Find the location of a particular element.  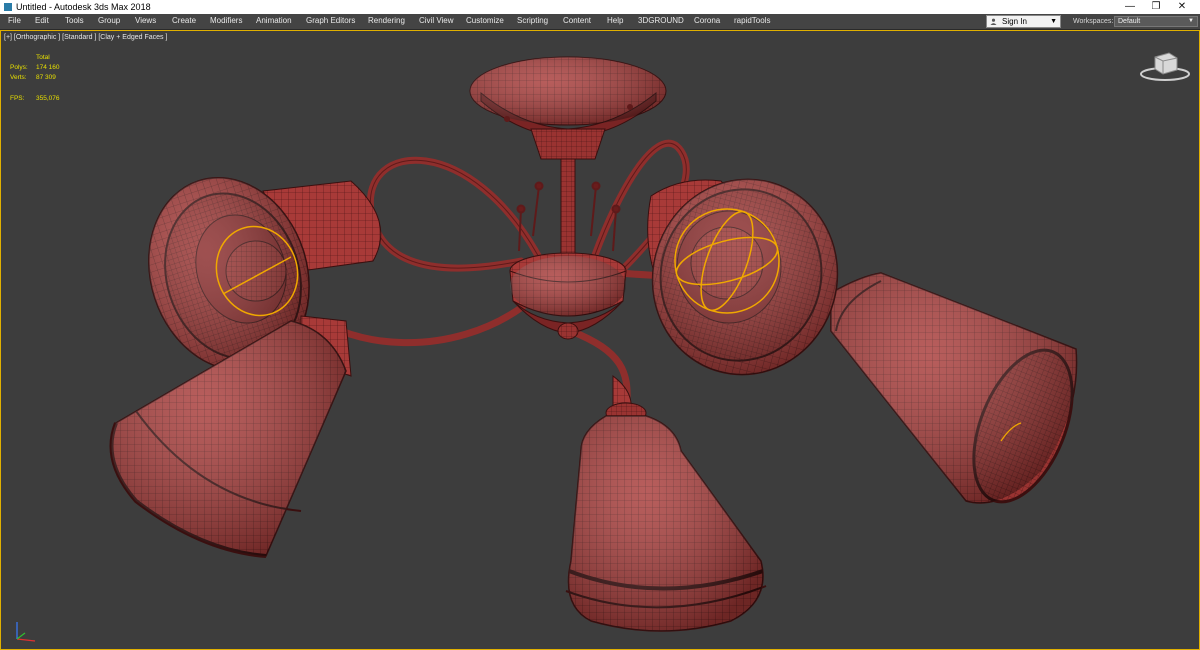

workspaces-select: Default ▼ is located at coordinates (1156, 21).